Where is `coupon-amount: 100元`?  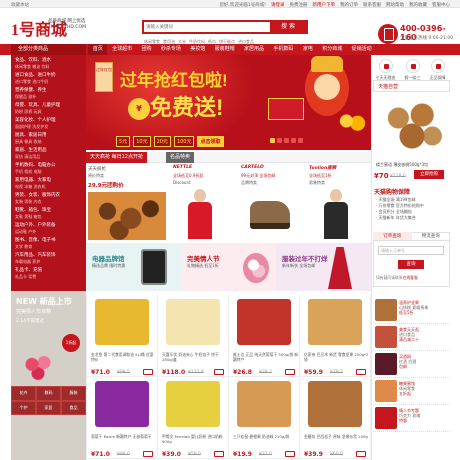 coupon-amount: 100元 is located at coordinates (184, 141).